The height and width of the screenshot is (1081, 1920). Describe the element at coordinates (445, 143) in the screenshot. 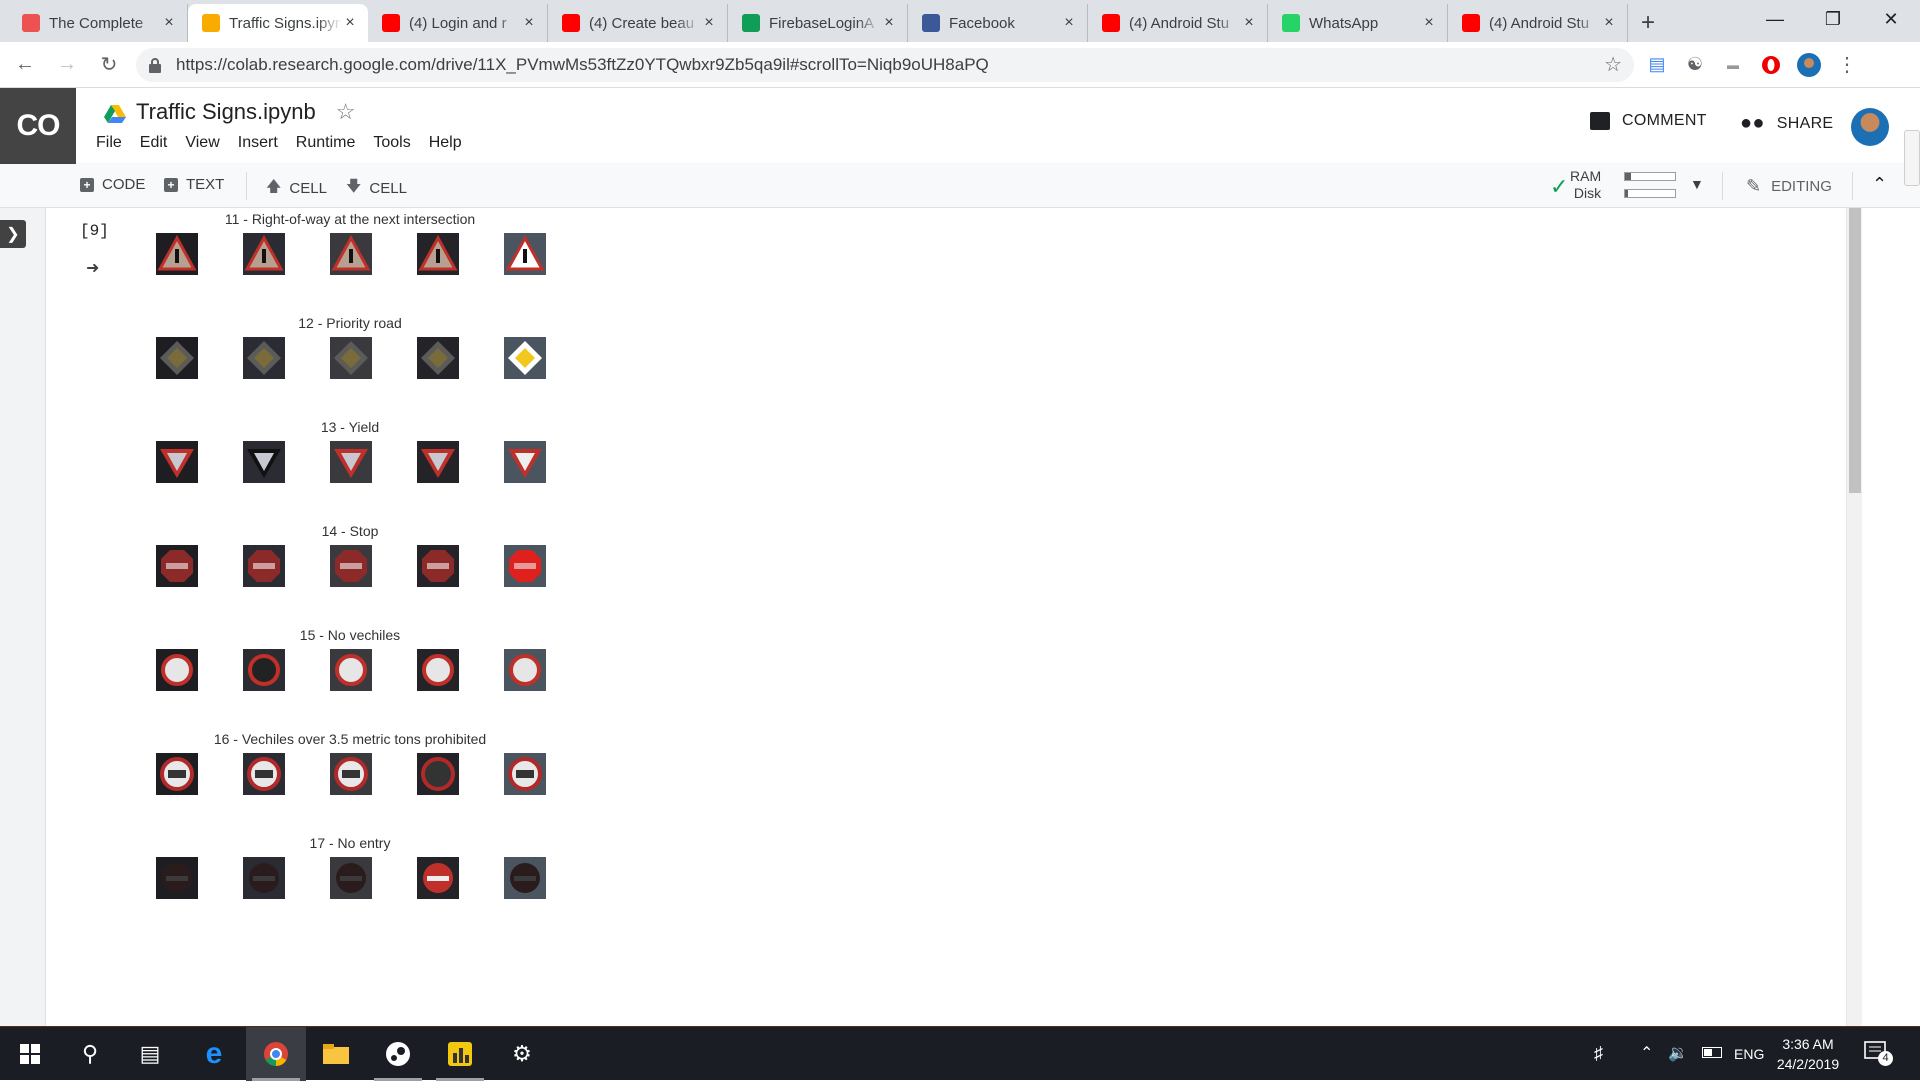

I see `menu-help: Help` at that location.